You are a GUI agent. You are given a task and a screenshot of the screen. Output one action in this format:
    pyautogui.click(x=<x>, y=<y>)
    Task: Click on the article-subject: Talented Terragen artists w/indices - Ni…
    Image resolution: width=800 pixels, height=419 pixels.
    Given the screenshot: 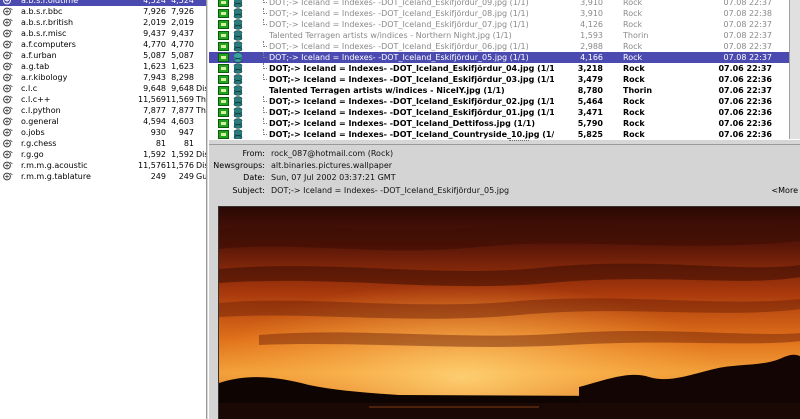 What is the action you would take?
    pyautogui.click(x=387, y=90)
    